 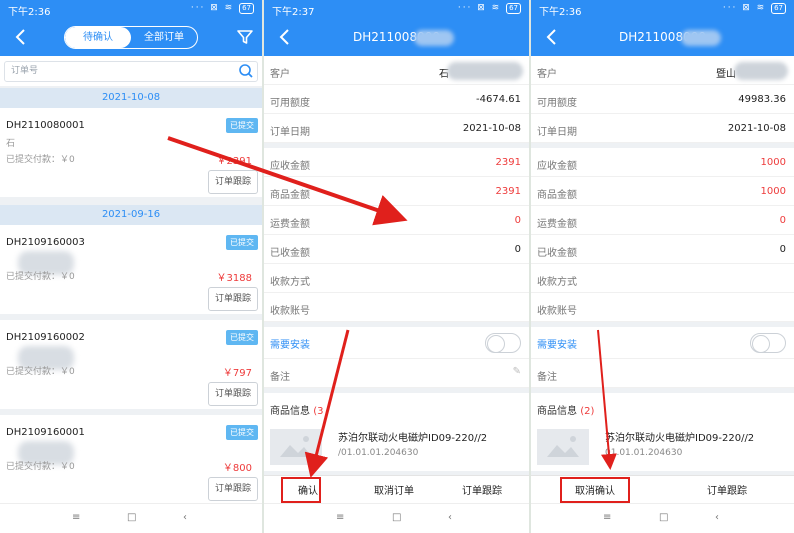 I want to click on back-icon, so click(x=21, y=37).